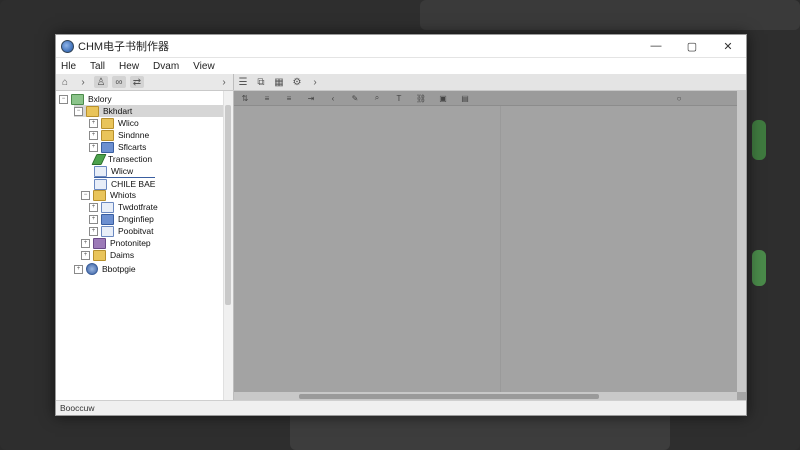  Describe the element at coordinates (206, 66) in the screenshot. I see `menu-view: View` at that location.